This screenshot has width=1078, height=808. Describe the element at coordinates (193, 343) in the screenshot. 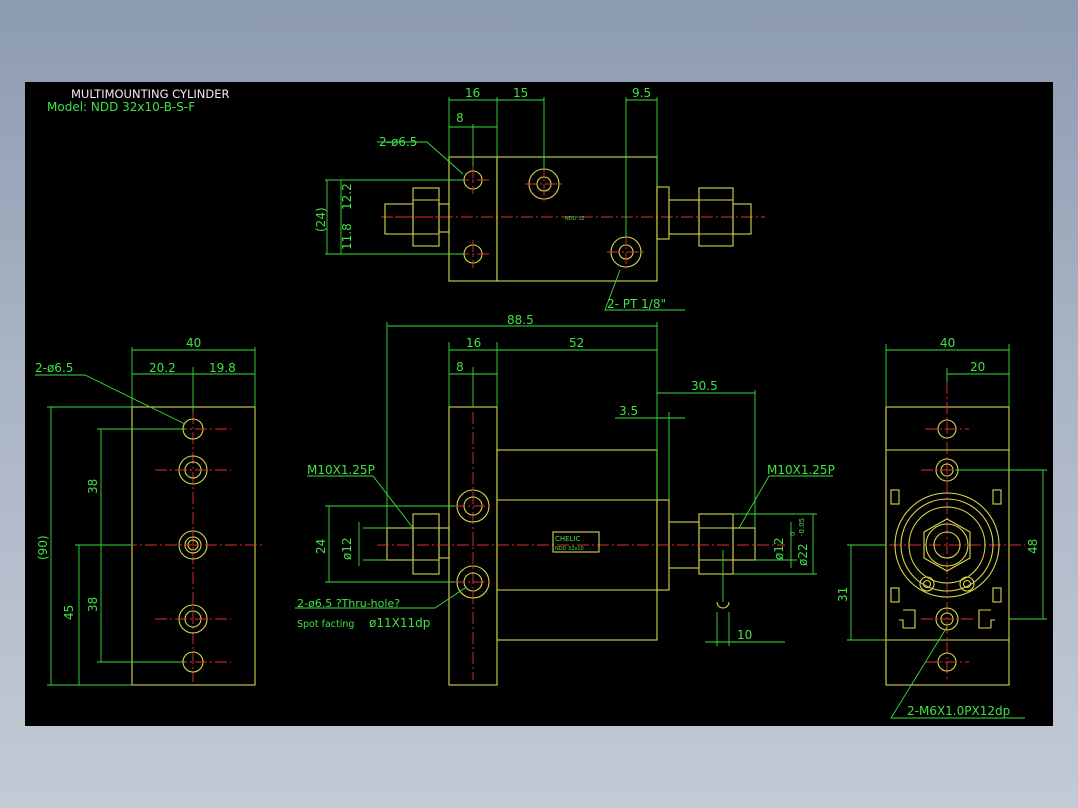

I see `left-dim-40: 40` at that location.